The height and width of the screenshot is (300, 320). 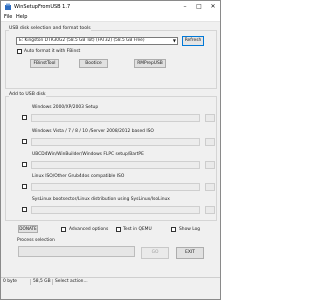 What do you see at coordinates (210, 118) in the screenshot?
I see `browse-button-winxp` at bounding box center [210, 118].